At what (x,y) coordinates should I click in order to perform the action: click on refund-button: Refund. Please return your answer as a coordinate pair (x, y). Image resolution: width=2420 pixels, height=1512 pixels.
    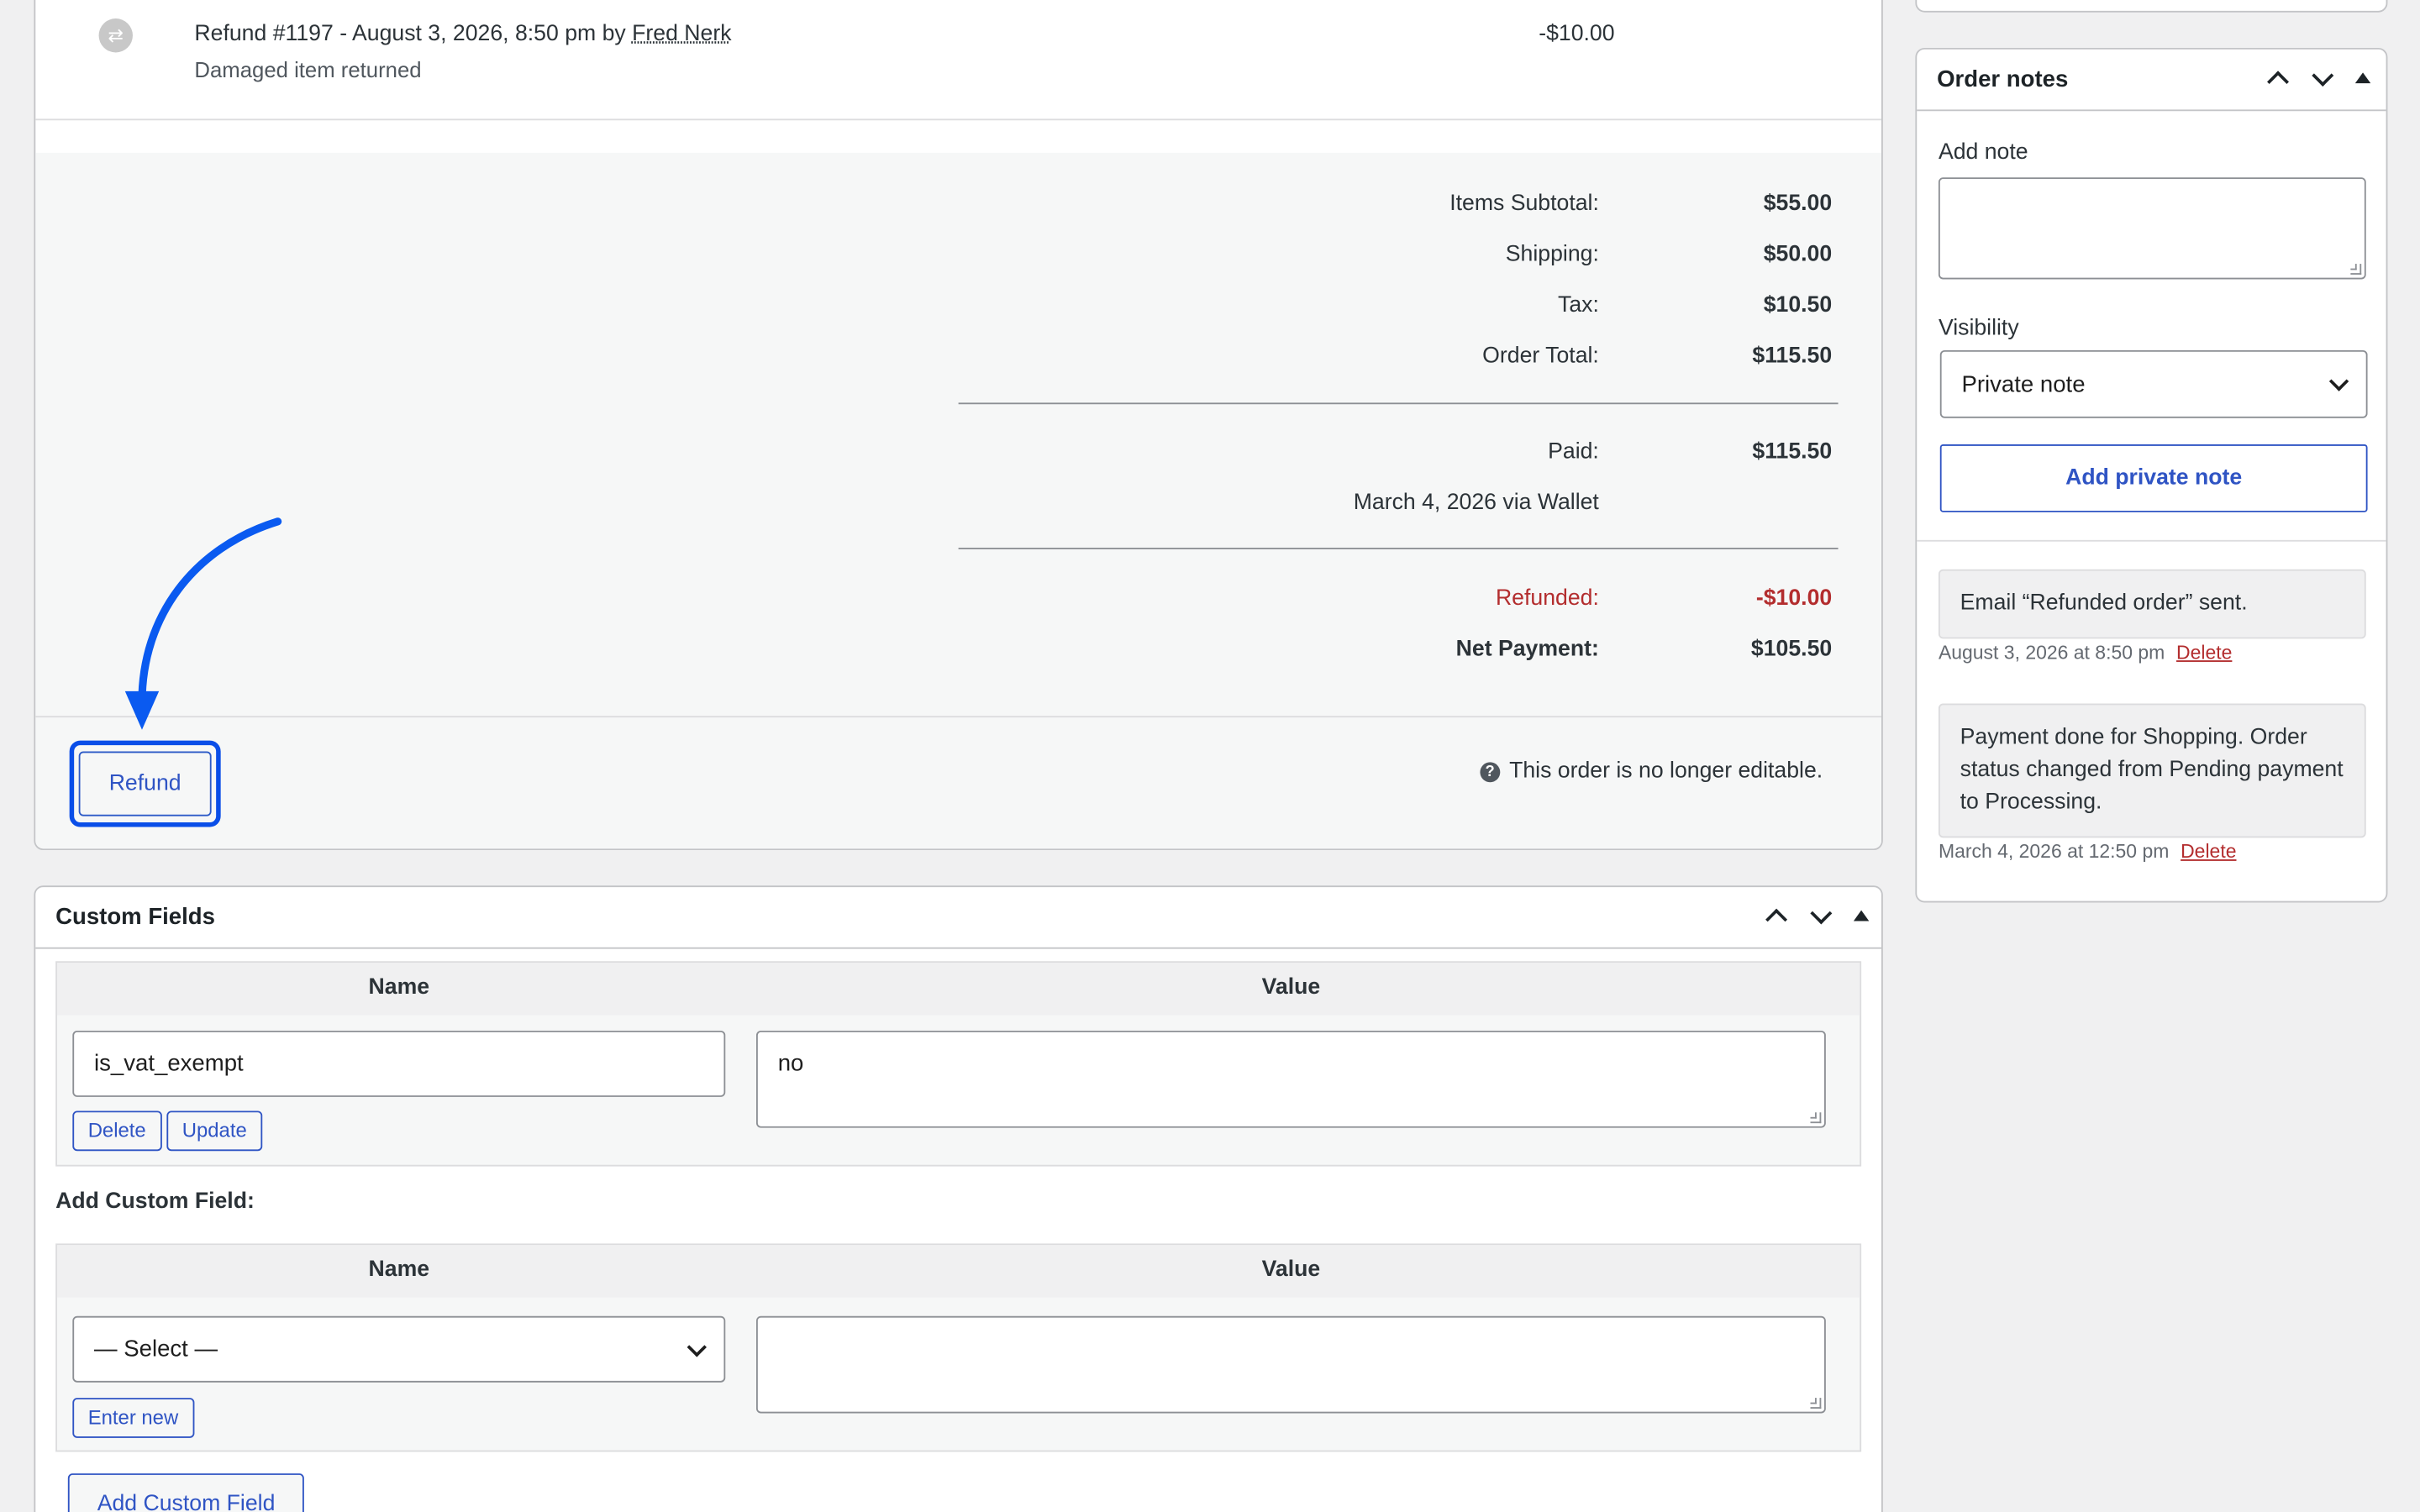
    Looking at the image, I should click on (145, 783).